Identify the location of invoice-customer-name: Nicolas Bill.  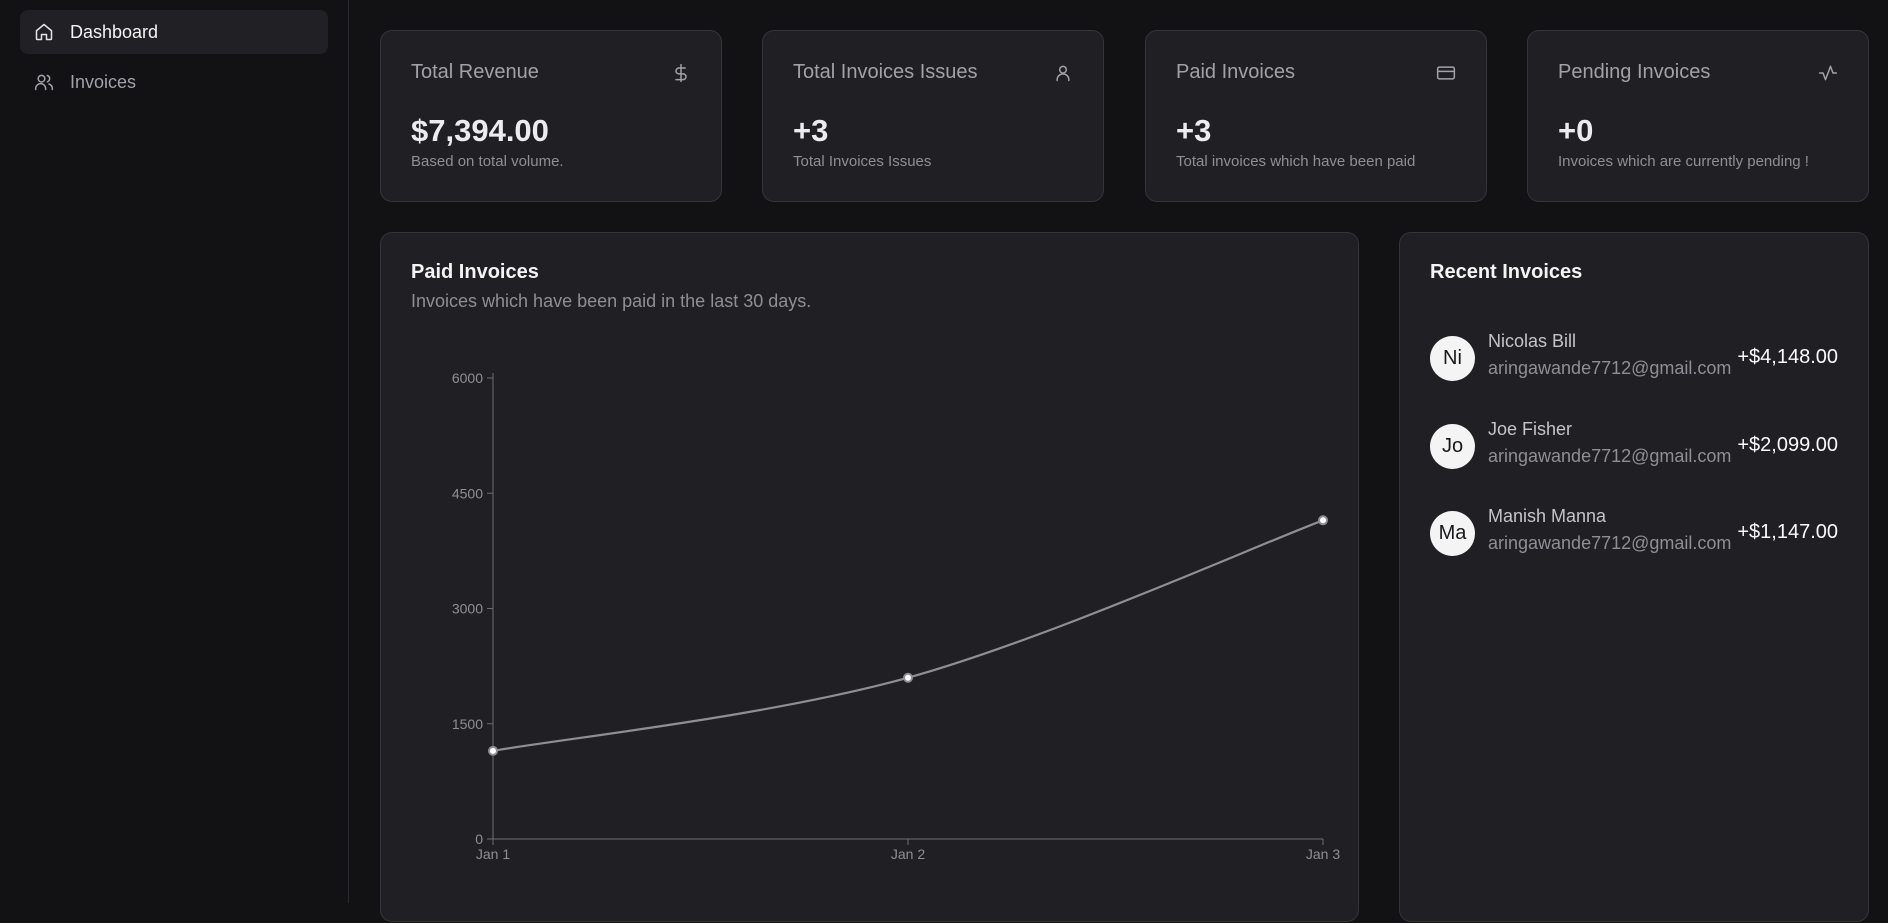
(1532, 341).